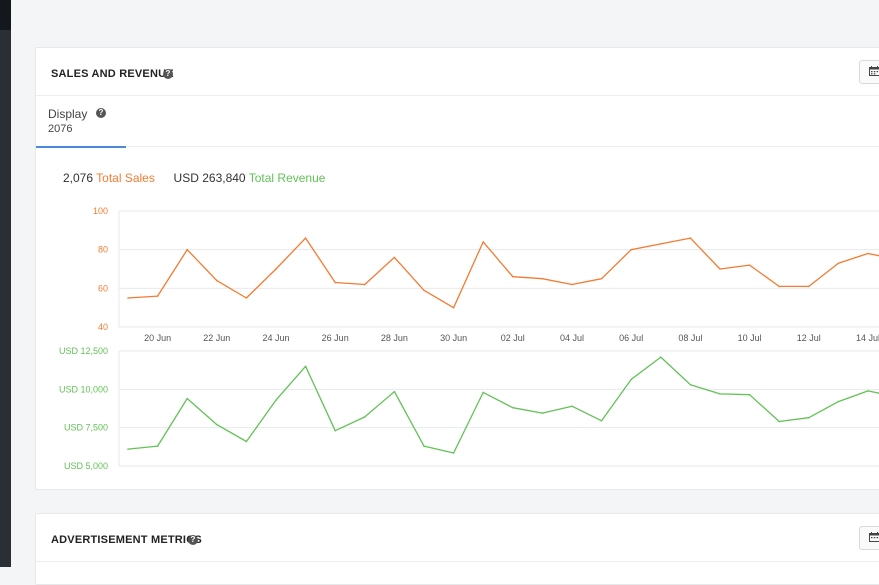  I want to click on x-tick-label: 04 Jul, so click(572, 338).